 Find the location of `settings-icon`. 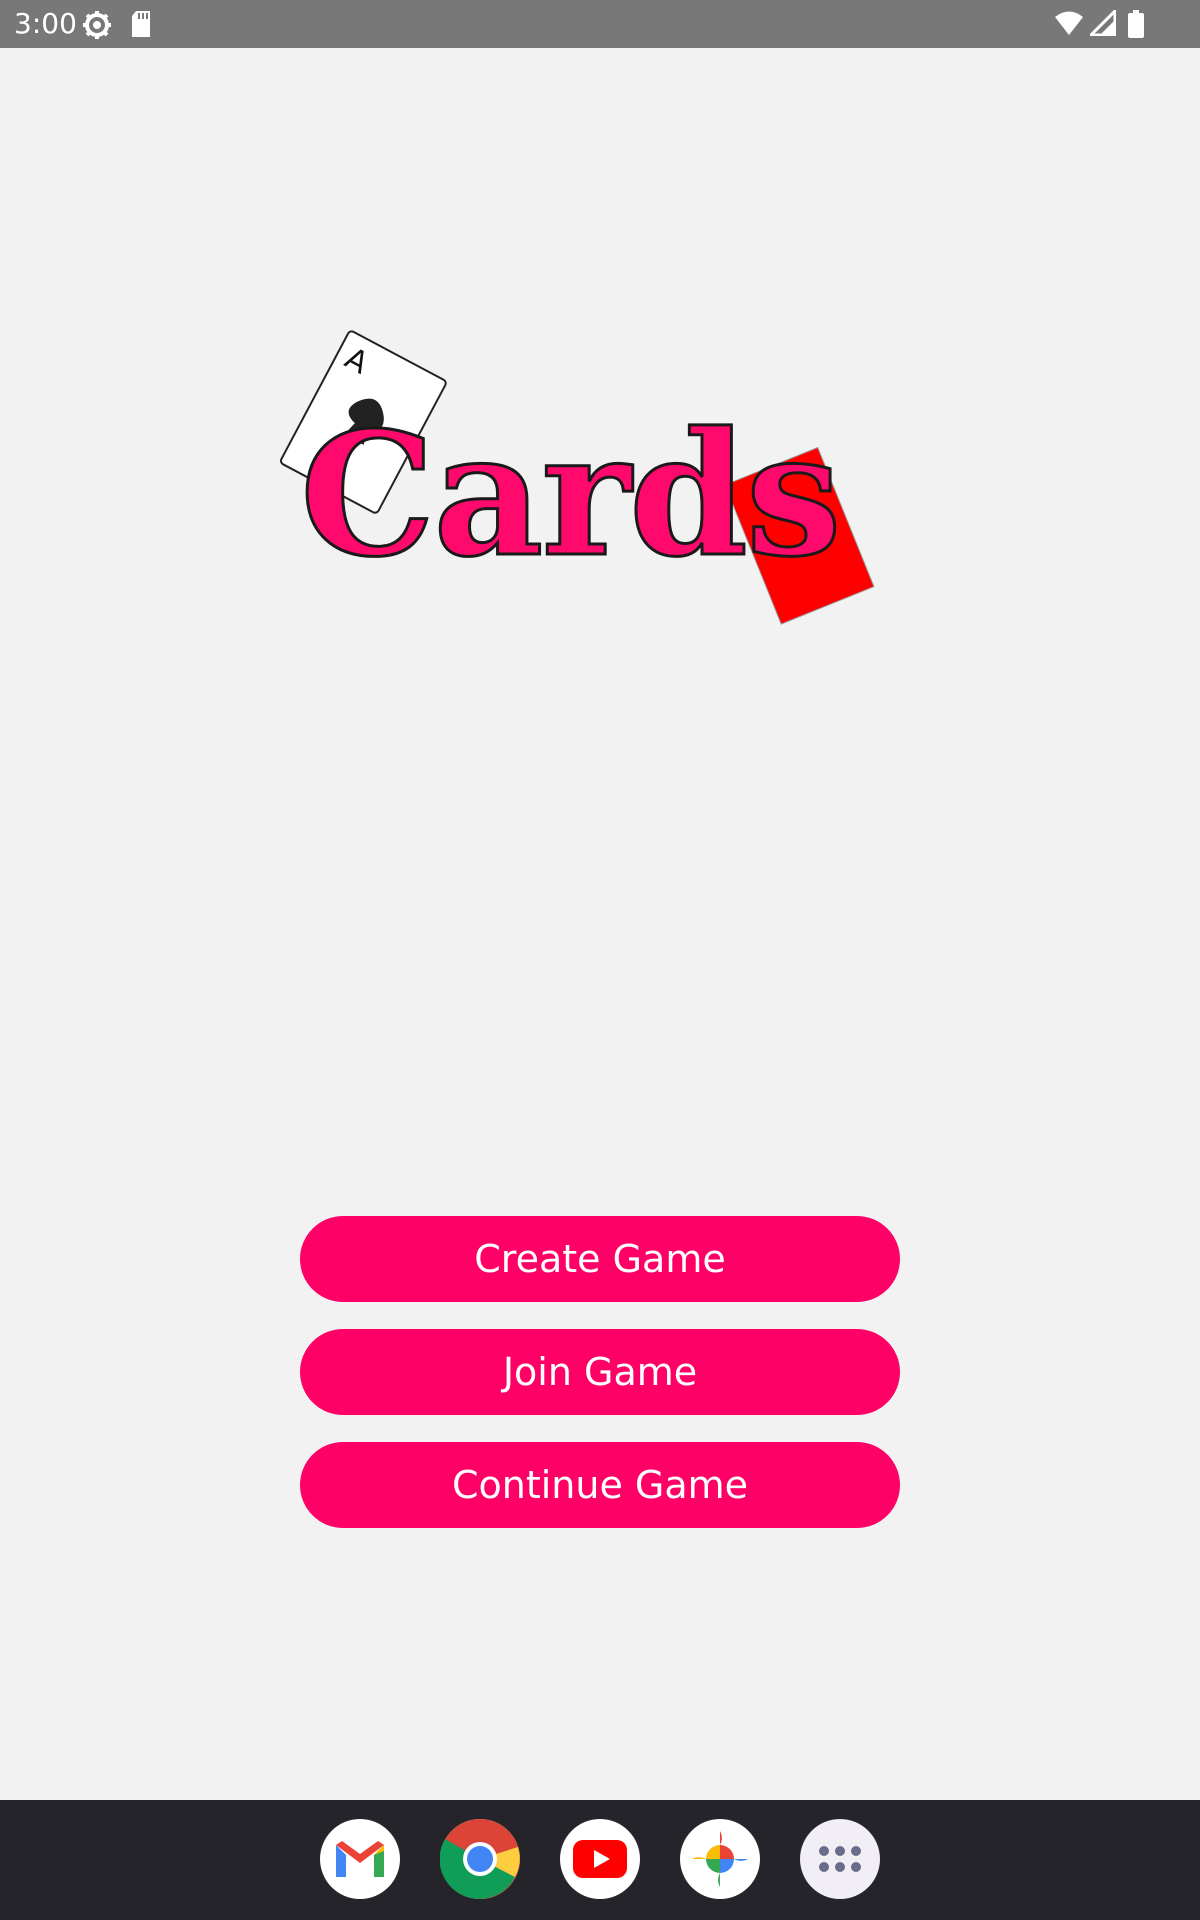

settings-icon is located at coordinates (97, 27).